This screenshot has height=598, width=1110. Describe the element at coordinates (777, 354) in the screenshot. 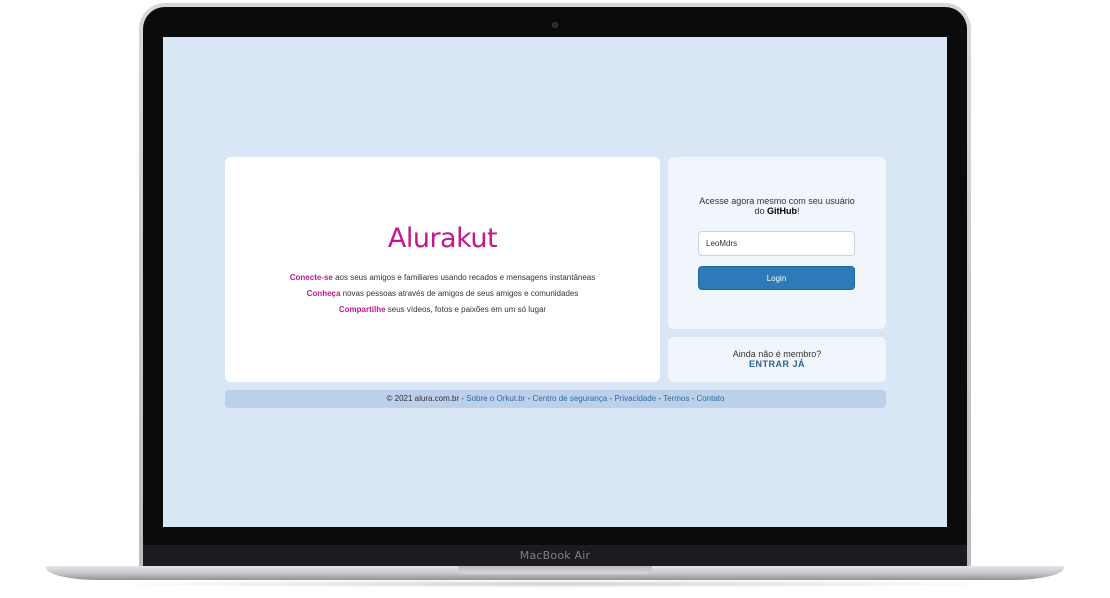

I see `signup-question: Ainda não é membro?` at that location.